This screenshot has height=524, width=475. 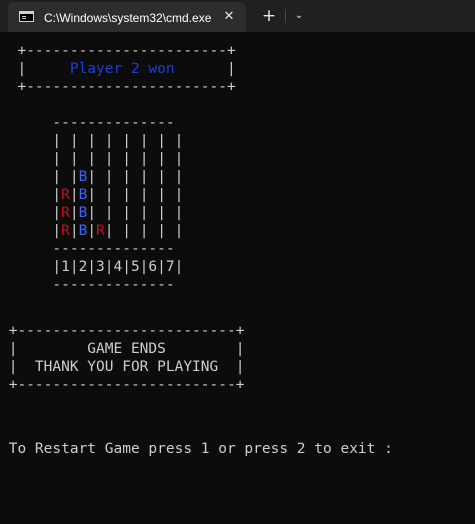 I want to click on board-row-1: | | | | | | | |, so click(x=92, y=141).